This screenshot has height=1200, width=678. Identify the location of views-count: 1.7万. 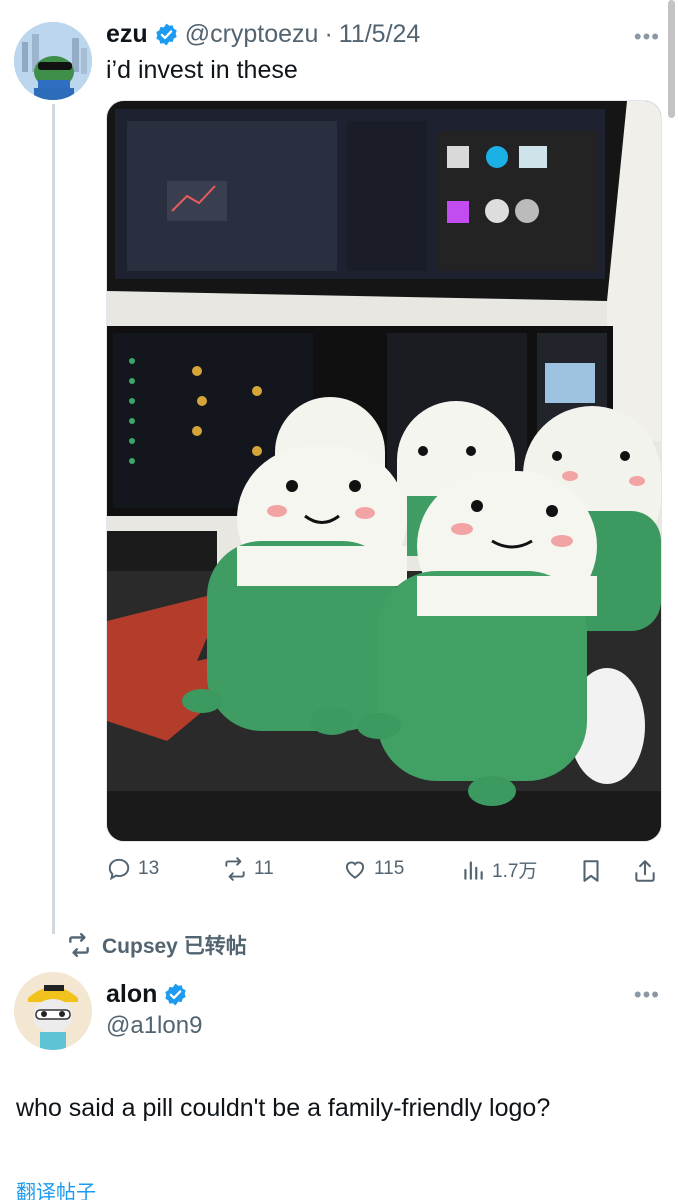
(515, 871).